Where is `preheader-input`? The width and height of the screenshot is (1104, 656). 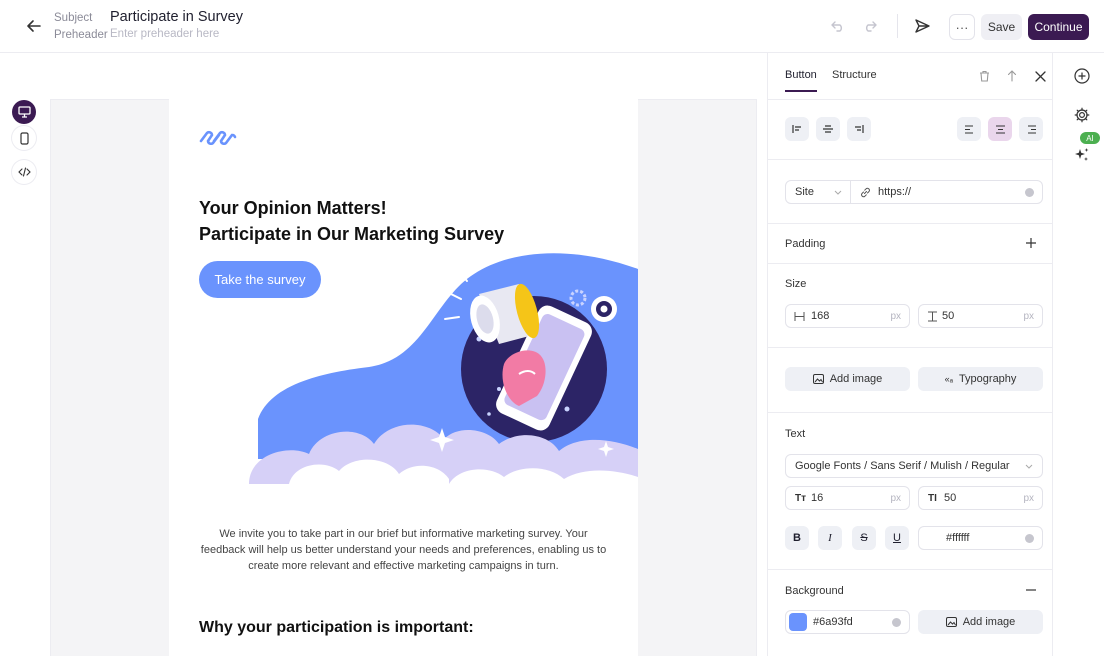 preheader-input is located at coordinates (210, 34).